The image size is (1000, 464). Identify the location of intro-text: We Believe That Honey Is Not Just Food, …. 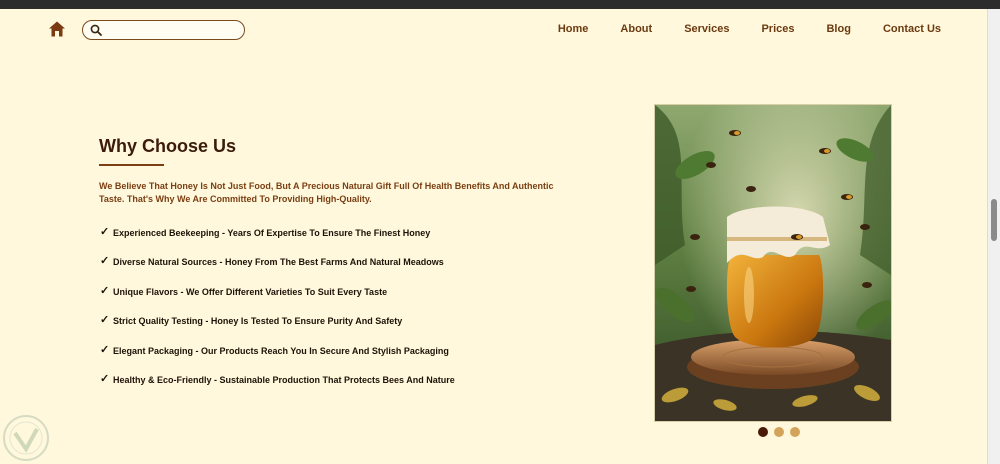
(326, 192).